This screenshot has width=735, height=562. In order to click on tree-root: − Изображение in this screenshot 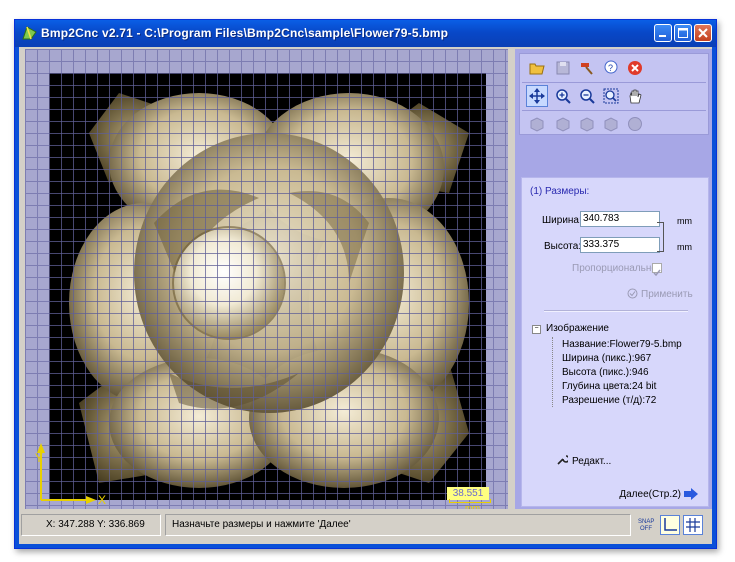, I will do `click(570, 328)`.